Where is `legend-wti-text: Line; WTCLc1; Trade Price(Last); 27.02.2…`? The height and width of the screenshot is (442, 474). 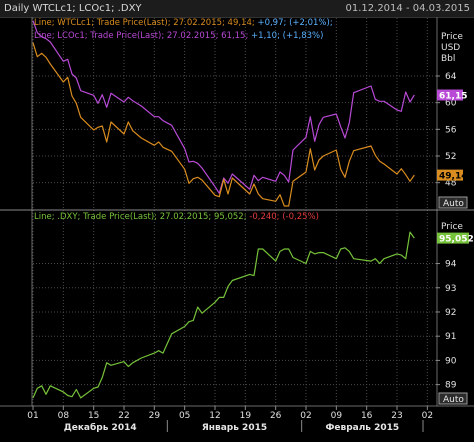
legend-wti-text: Line; WTCLc1; Trade Price(Last); 27.02.2… is located at coordinates (144, 23).